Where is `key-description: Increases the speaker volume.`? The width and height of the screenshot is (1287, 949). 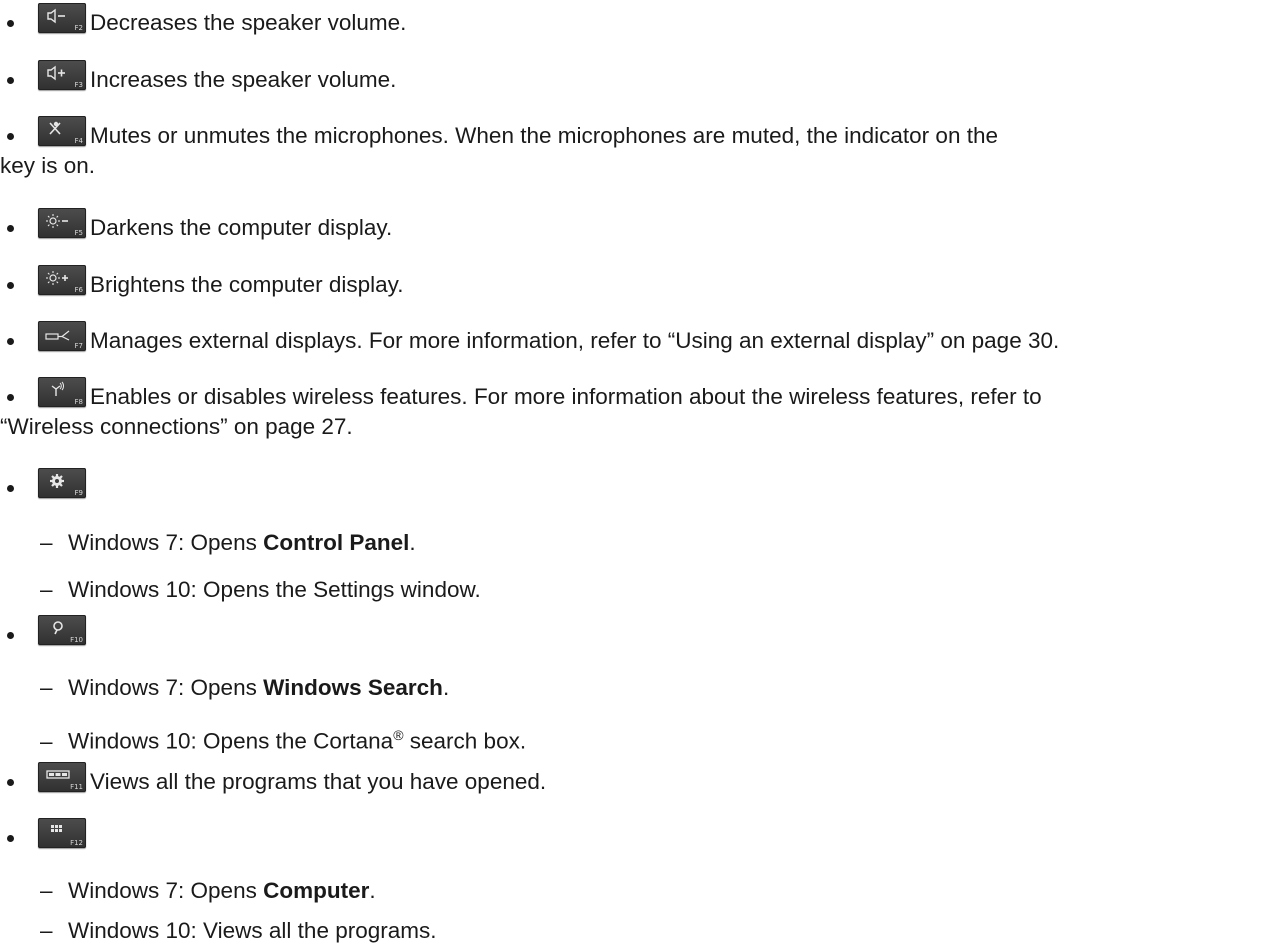
key-description: Increases the speaker volume. is located at coordinates (243, 79).